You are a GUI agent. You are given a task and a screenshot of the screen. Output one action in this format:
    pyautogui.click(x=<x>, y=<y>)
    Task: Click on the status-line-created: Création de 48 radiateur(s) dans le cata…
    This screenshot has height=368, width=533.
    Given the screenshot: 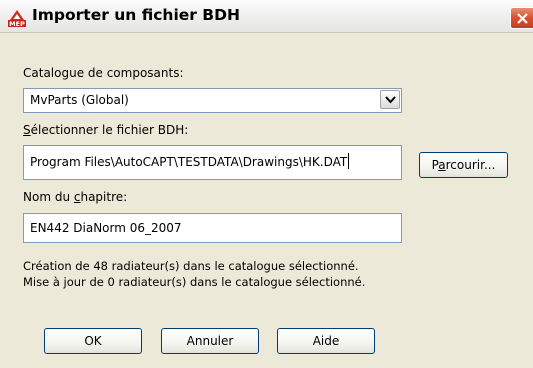 What is the action you would take?
    pyautogui.click(x=191, y=266)
    